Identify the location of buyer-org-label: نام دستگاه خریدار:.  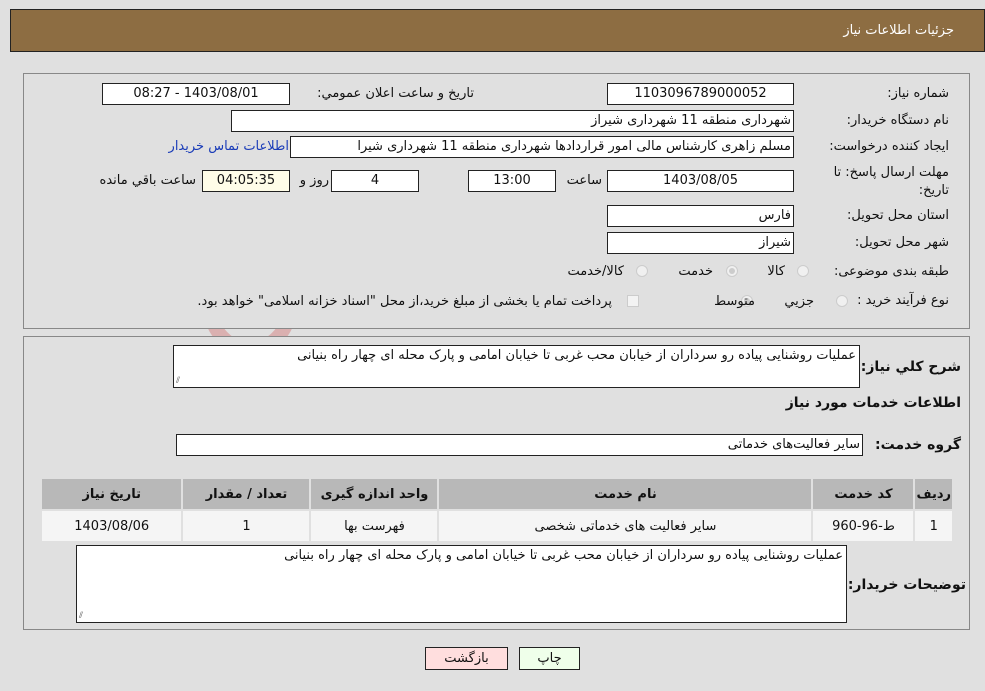
(897, 120).